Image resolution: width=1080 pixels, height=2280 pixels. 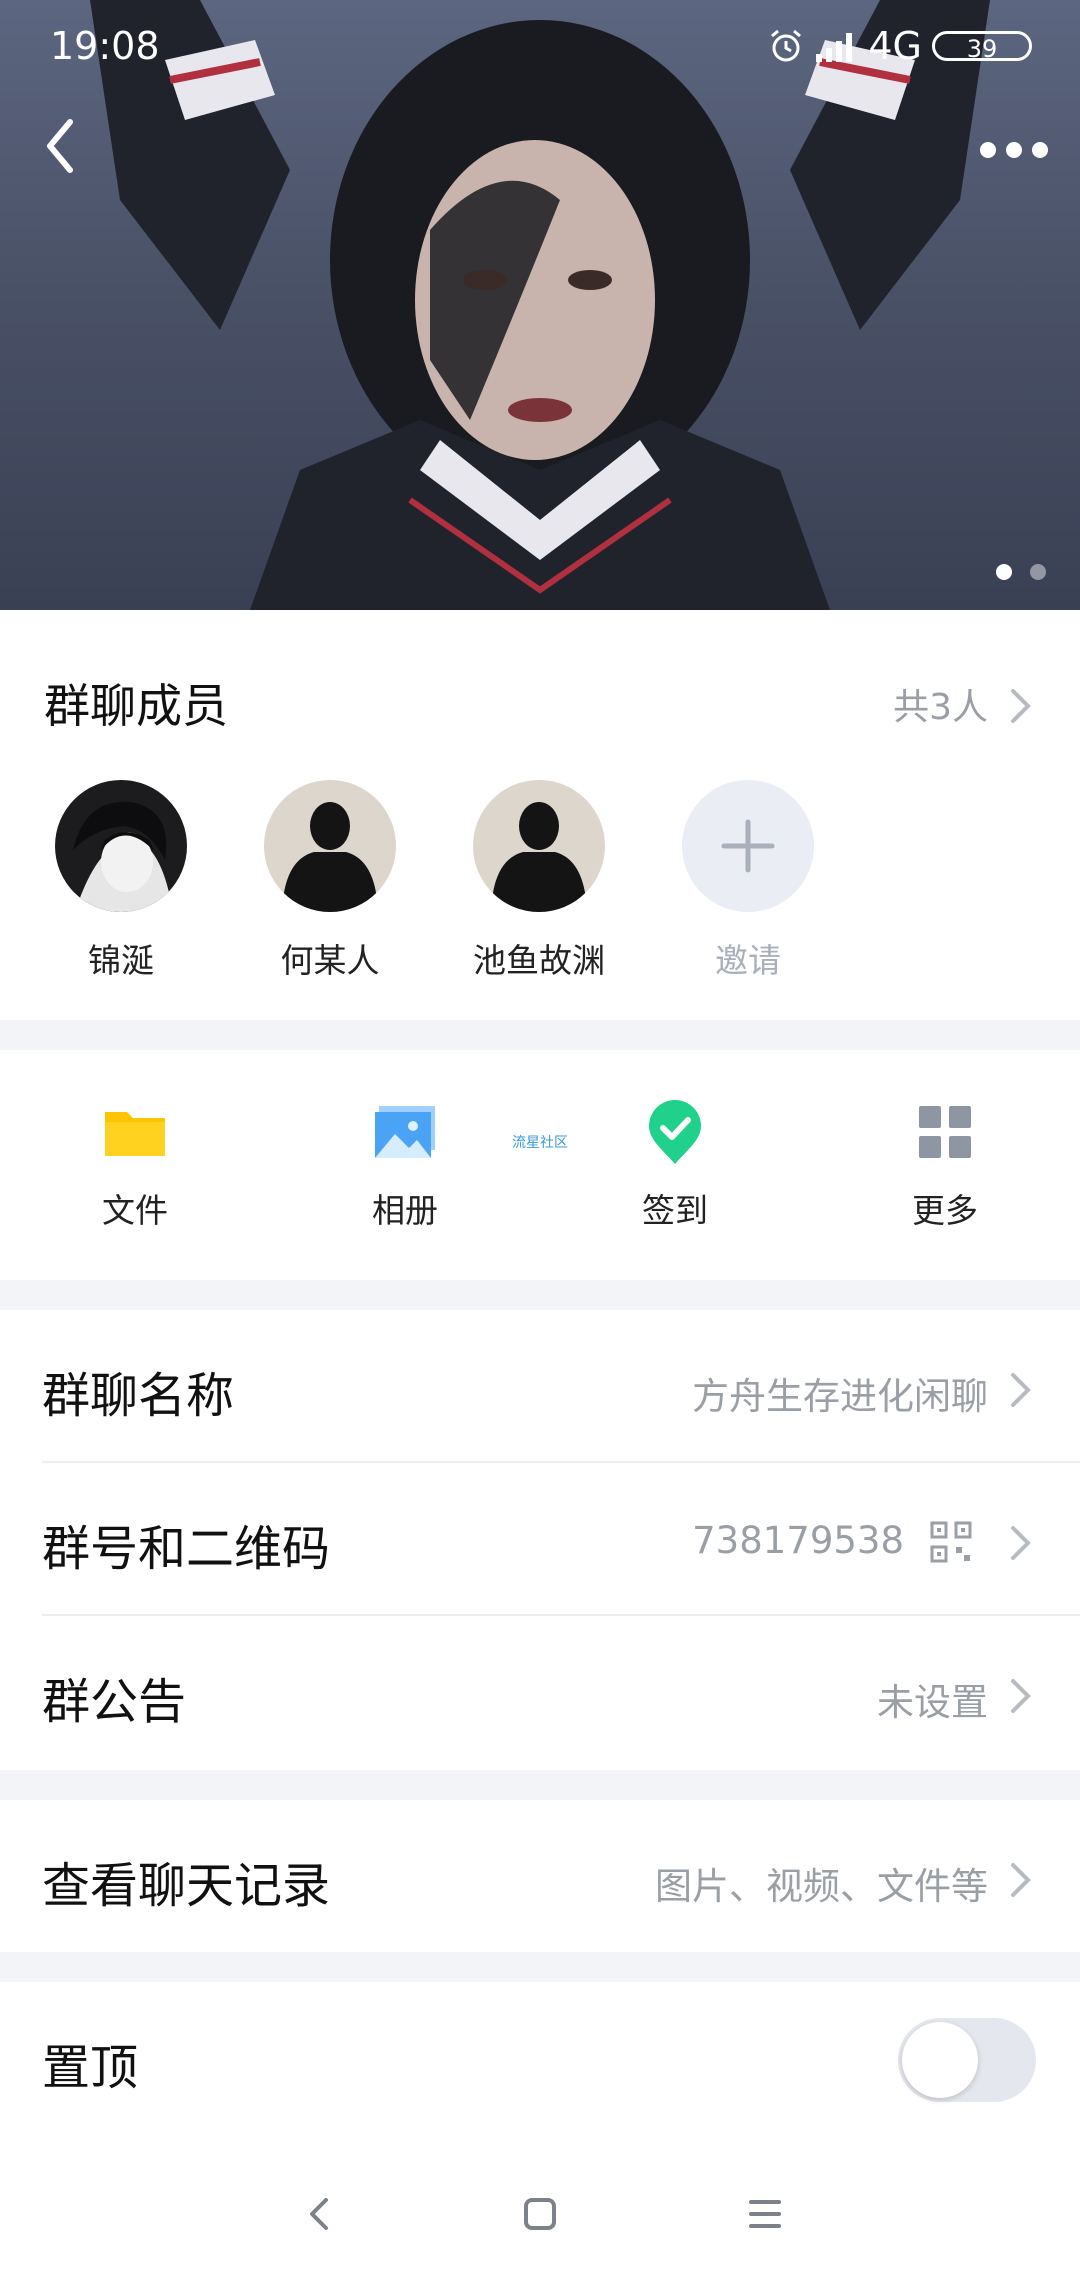 What do you see at coordinates (951, 1542) in the screenshot?
I see `qr-code-icon` at bounding box center [951, 1542].